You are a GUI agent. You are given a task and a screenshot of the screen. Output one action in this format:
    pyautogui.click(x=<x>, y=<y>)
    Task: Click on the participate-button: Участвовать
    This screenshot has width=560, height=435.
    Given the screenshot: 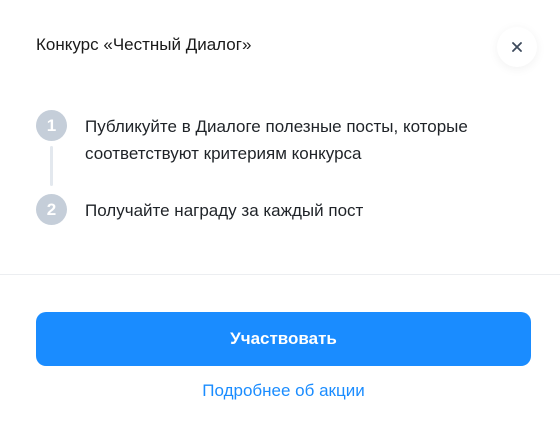 What is the action you would take?
    pyautogui.click(x=283, y=339)
    